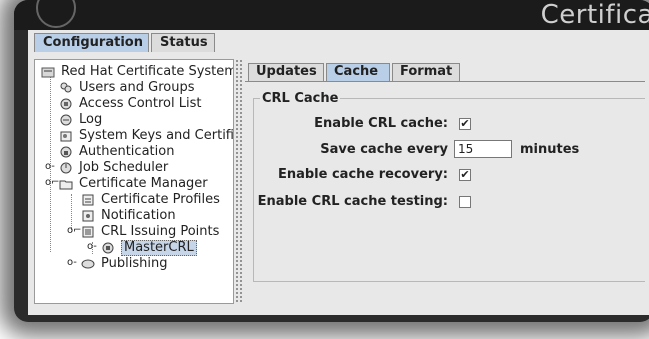 This screenshot has height=339, width=649. Describe the element at coordinates (66, 184) in the screenshot. I see `folder-icon` at that location.